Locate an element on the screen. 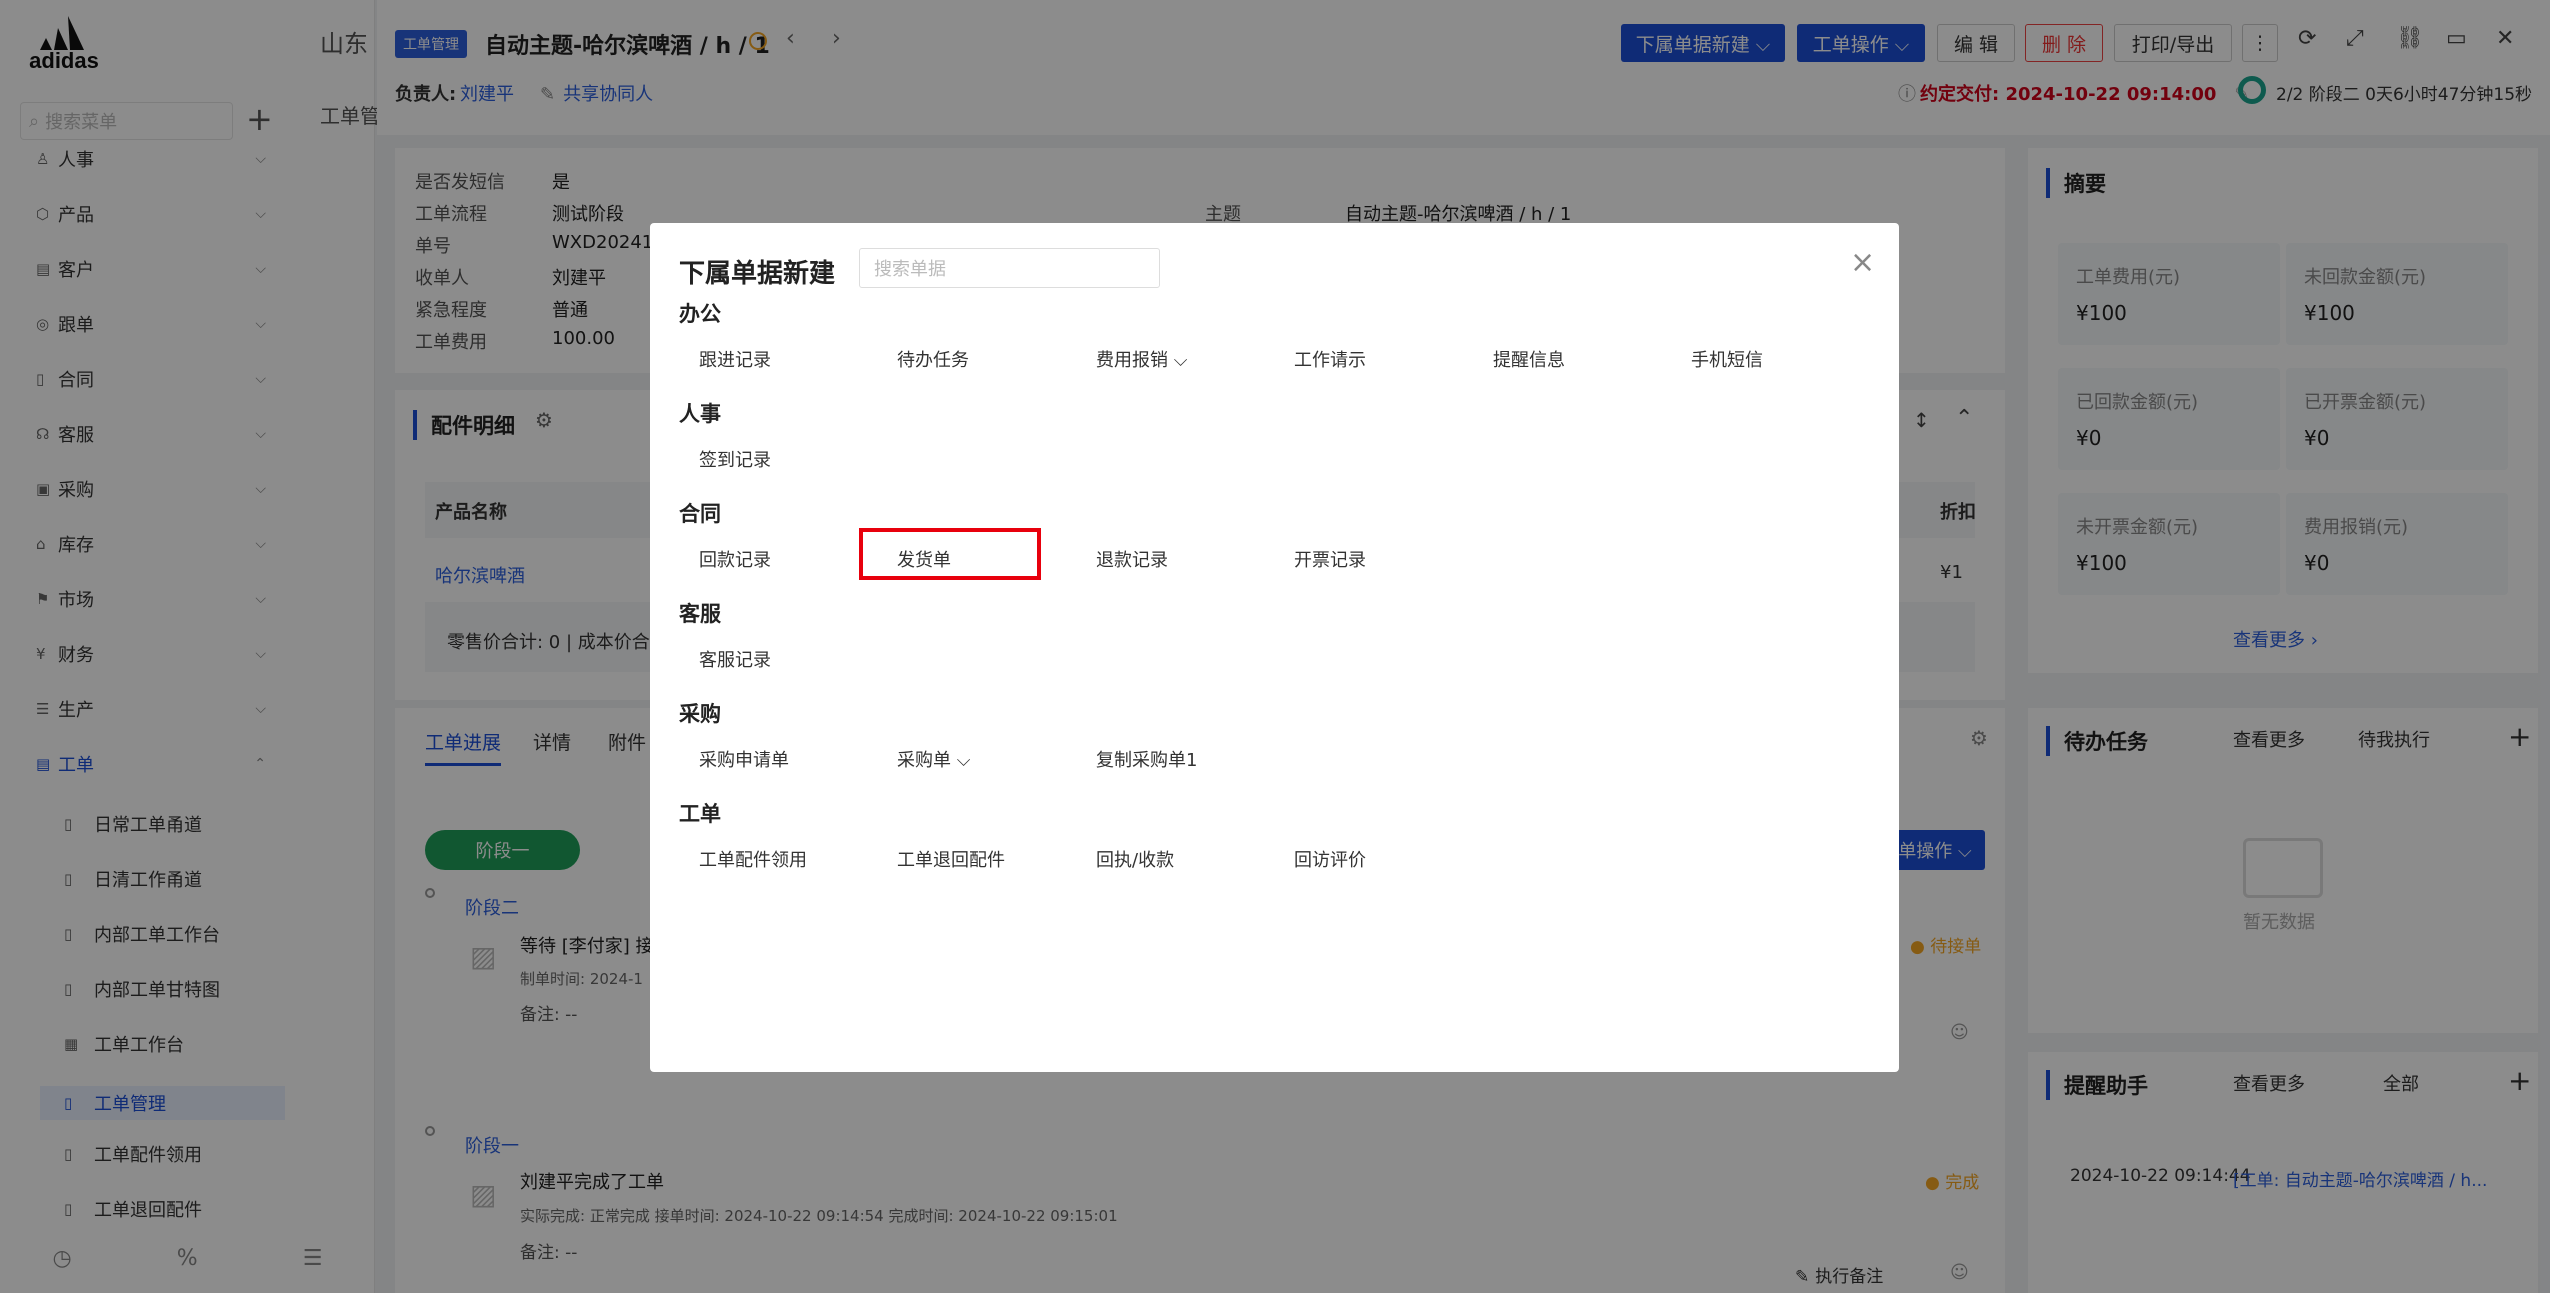 This screenshot has width=2550, height=1293. group-contract: 合同 is located at coordinates (700, 514).